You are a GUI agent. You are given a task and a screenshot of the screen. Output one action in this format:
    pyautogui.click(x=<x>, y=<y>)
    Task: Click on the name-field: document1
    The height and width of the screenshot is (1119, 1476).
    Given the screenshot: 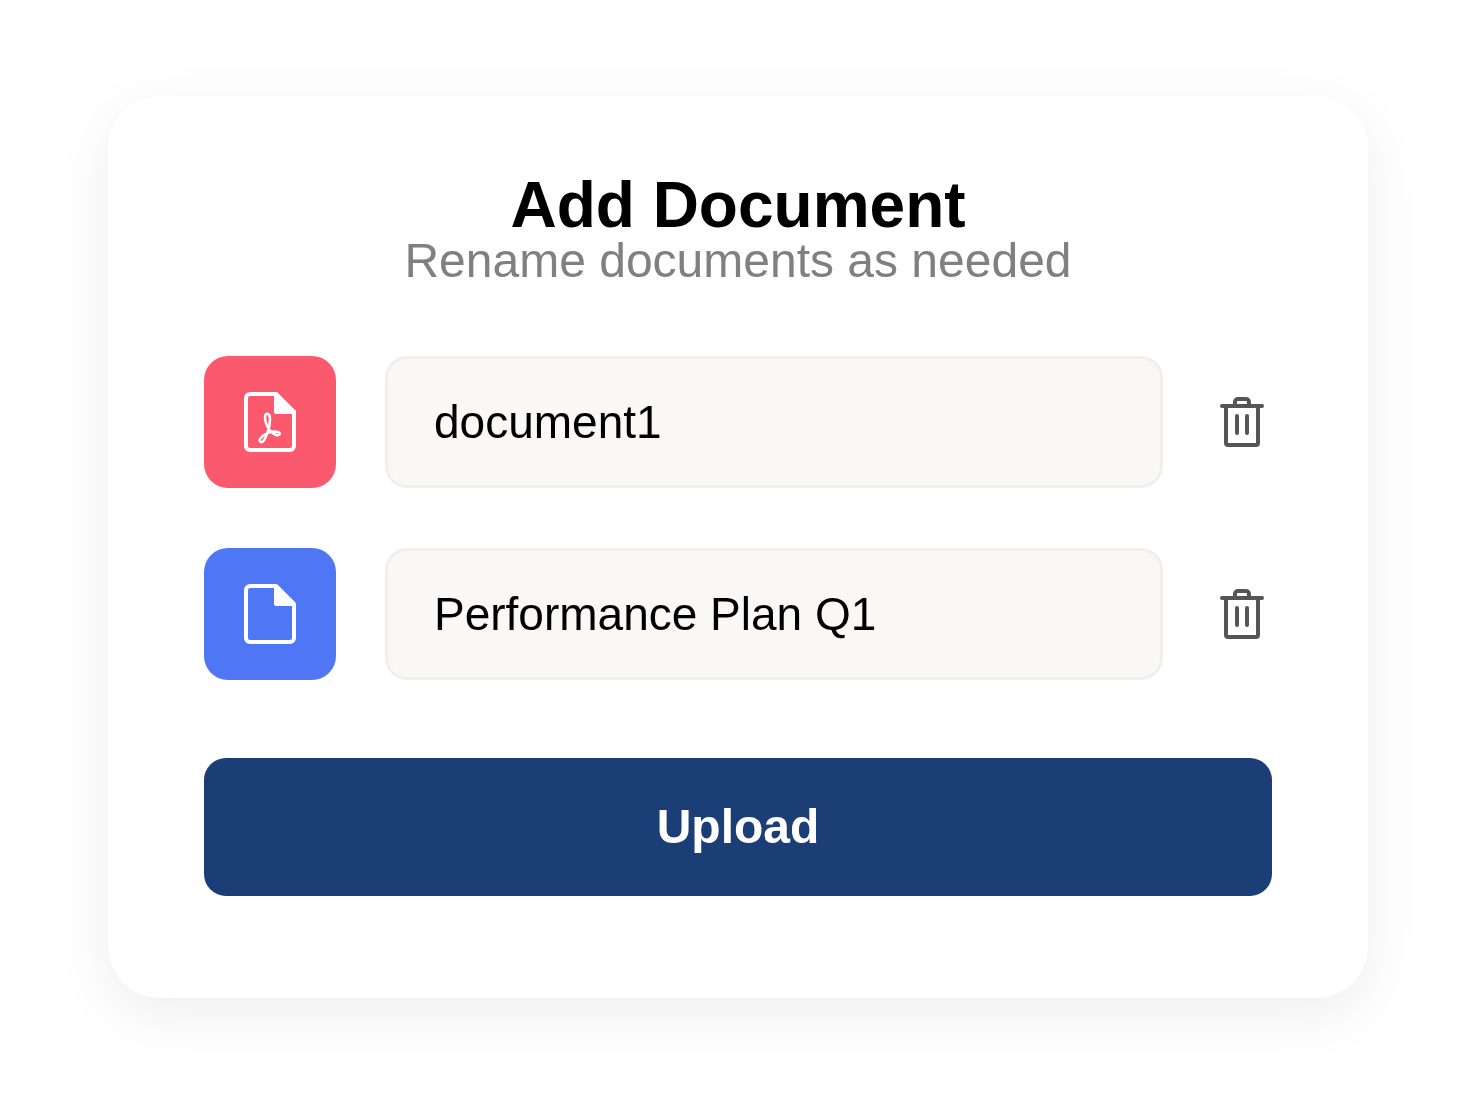 What is the action you would take?
    pyautogui.click(x=774, y=422)
    